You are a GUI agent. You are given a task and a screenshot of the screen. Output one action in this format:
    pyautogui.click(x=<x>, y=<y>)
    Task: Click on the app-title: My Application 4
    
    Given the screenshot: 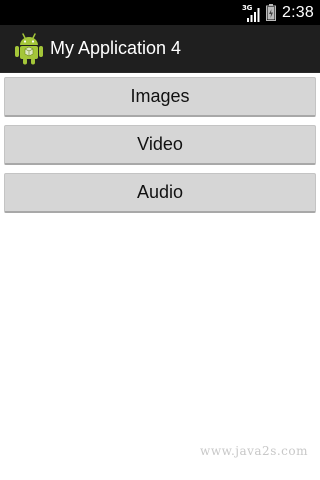 What is the action you would take?
    pyautogui.click(x=116, y=48)
    